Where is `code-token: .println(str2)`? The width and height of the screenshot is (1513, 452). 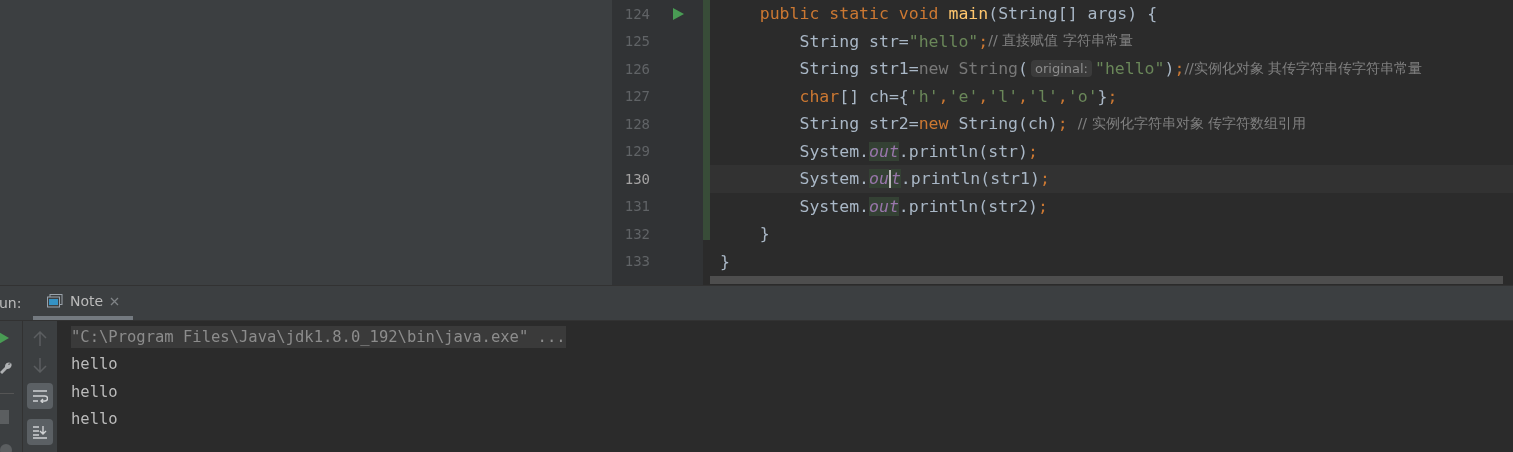
code-token: .println(str2) is located at coordinates (968, 206).